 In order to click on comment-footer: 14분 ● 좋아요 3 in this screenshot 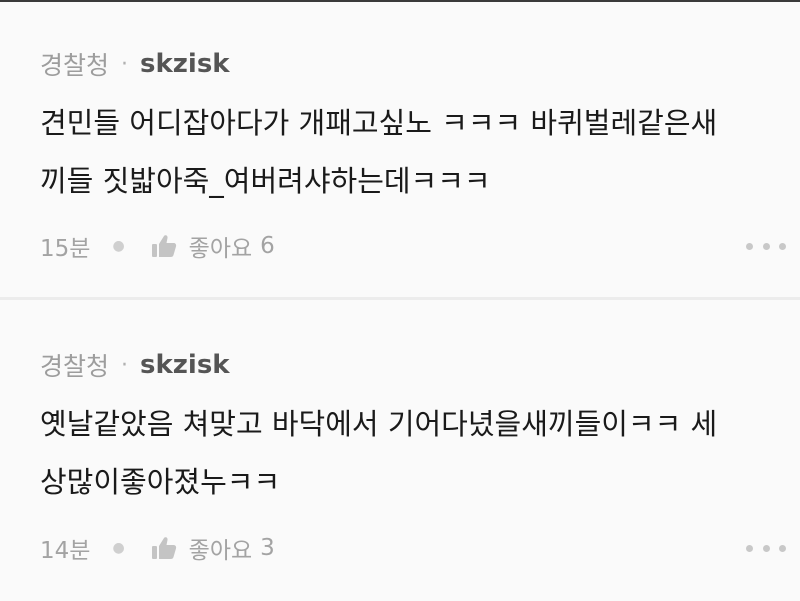, I will do `click(157, 548)`.